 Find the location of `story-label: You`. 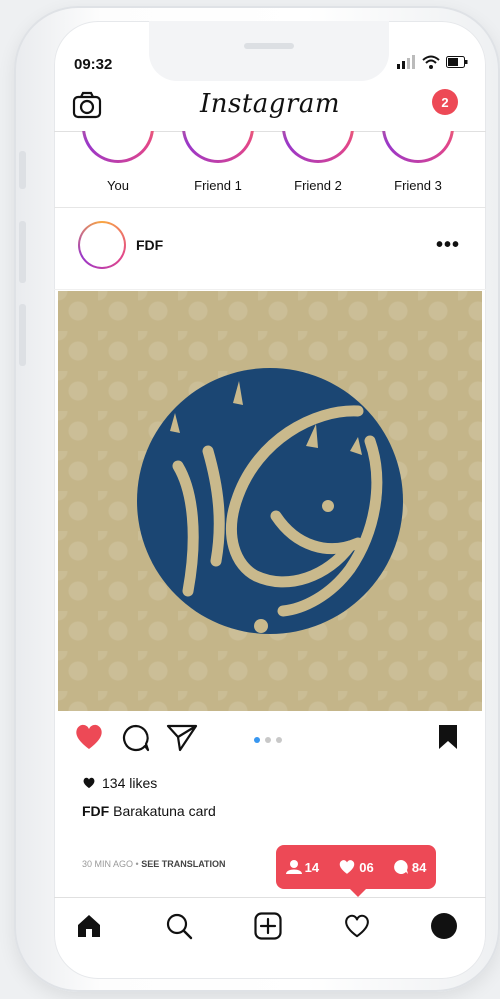

story-label: You is located at coordinates (118, 185).